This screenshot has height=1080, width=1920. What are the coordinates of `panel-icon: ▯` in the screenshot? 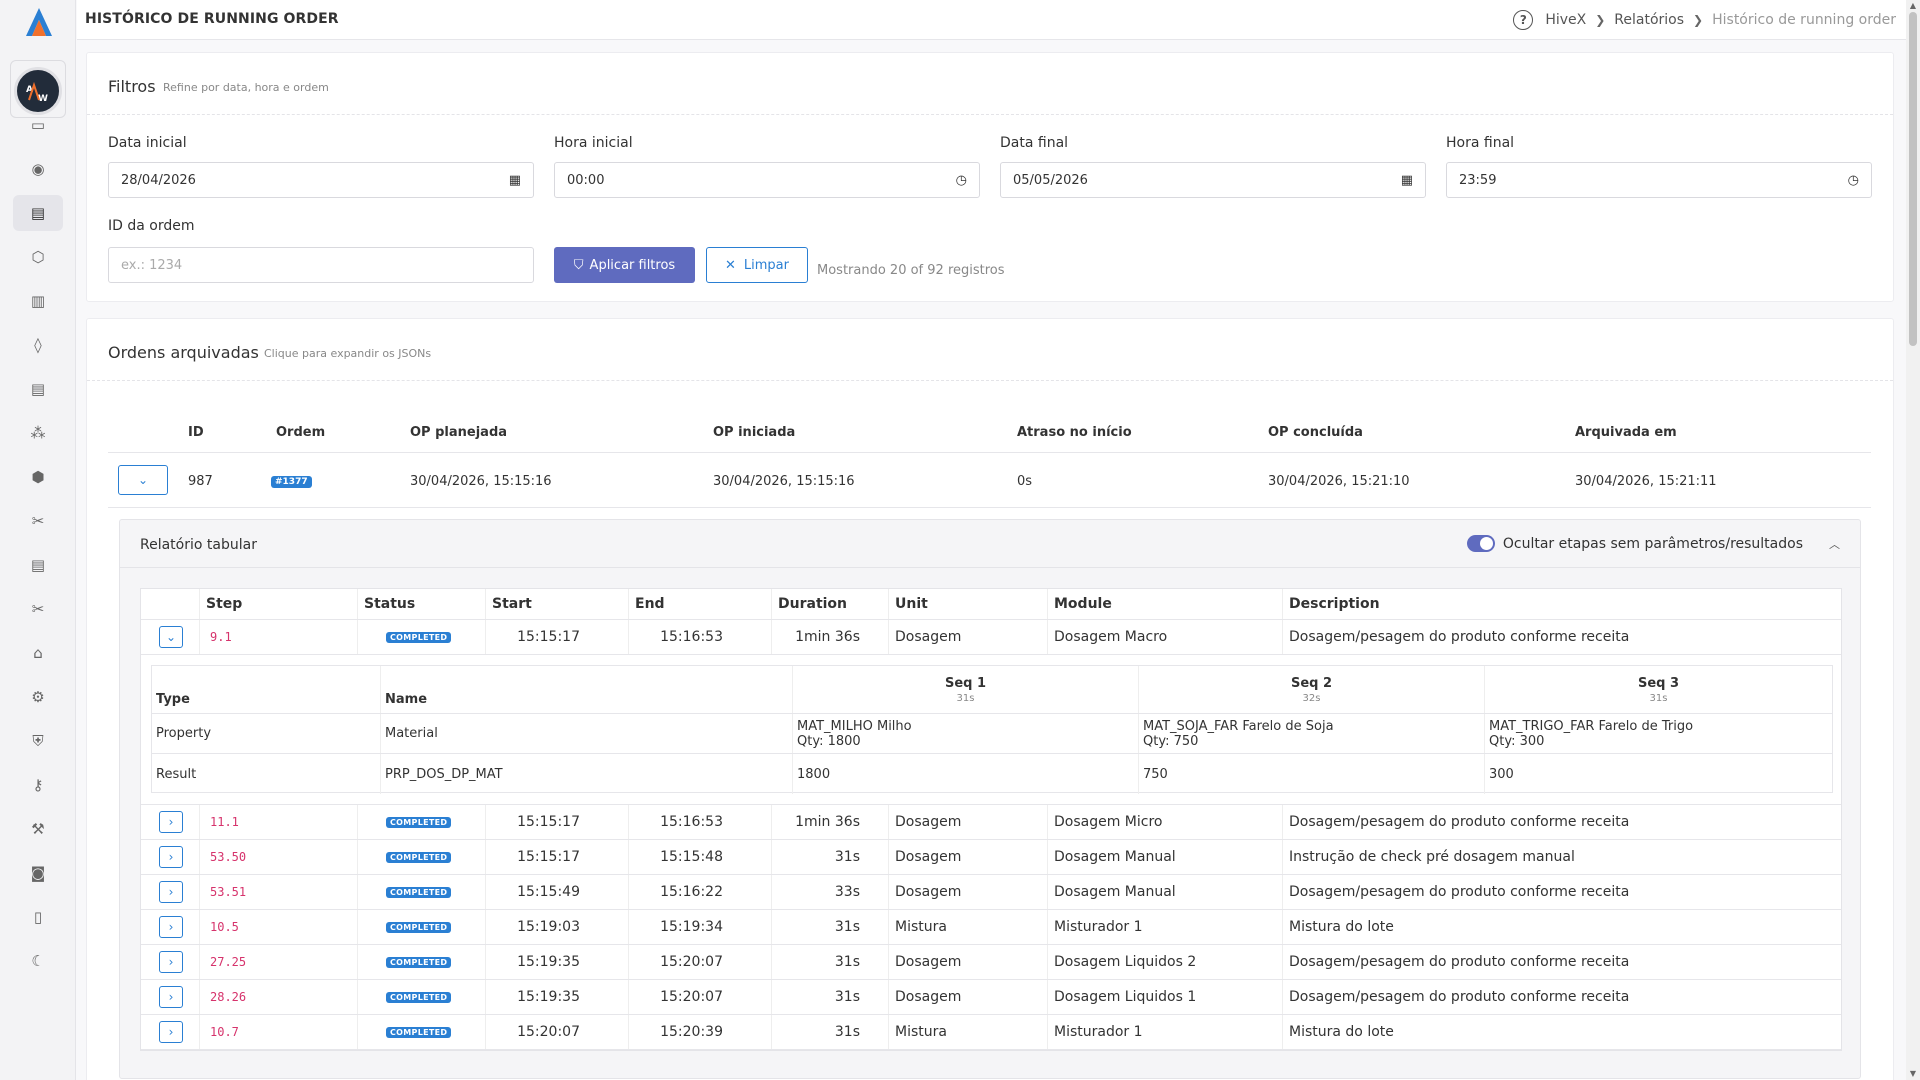 It's located at (38, 917).